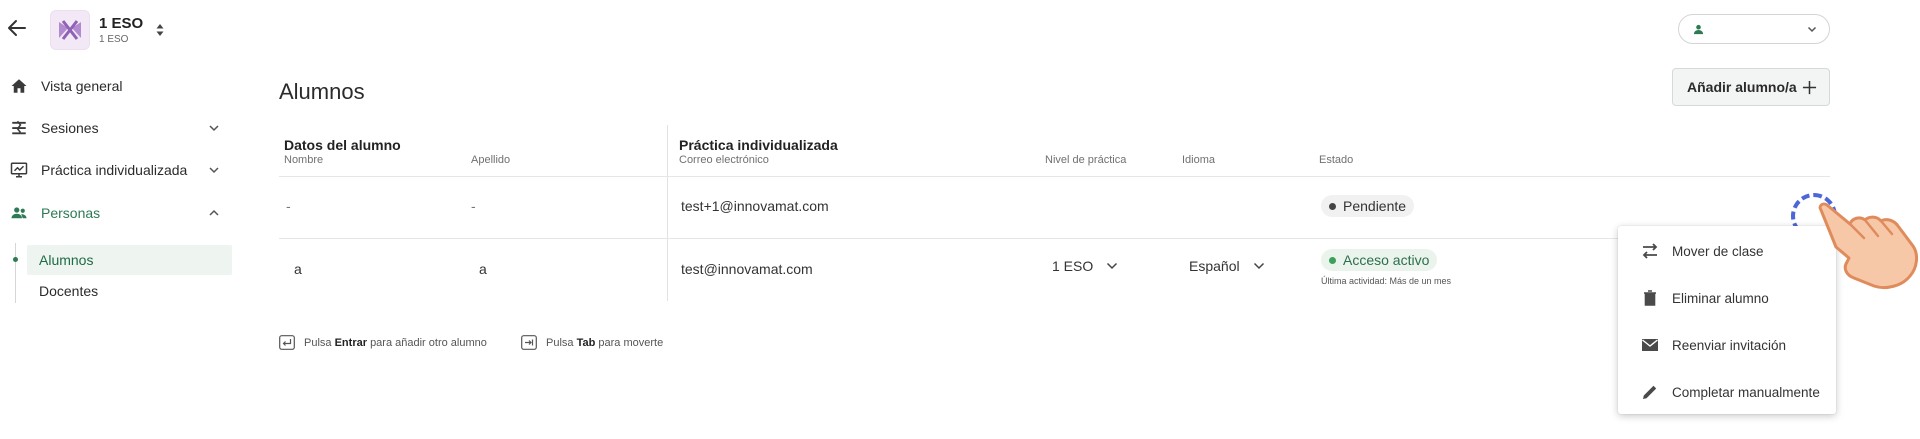 The image size is (1920, 439). Describe the element at coordinates (121, 23) in the screenshot. I see `class-title: 1 ESO` at that location.